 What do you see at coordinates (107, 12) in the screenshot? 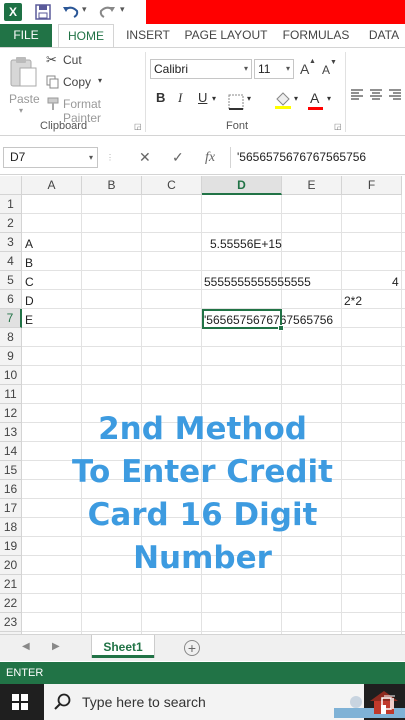
I see `redo-icon` at bounding box center [107, 12].